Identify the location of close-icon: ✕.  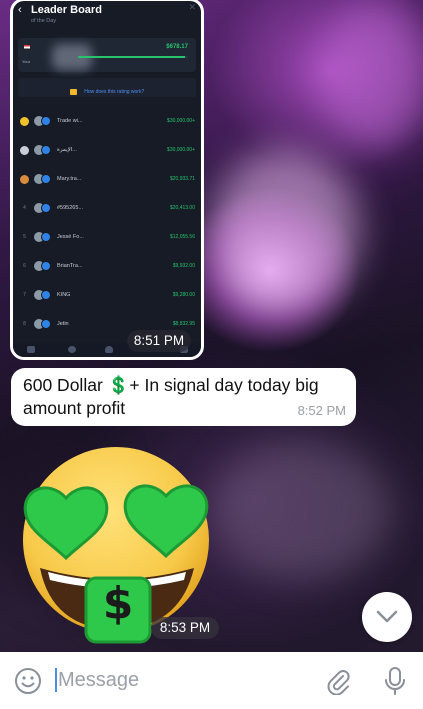
(192, 7).